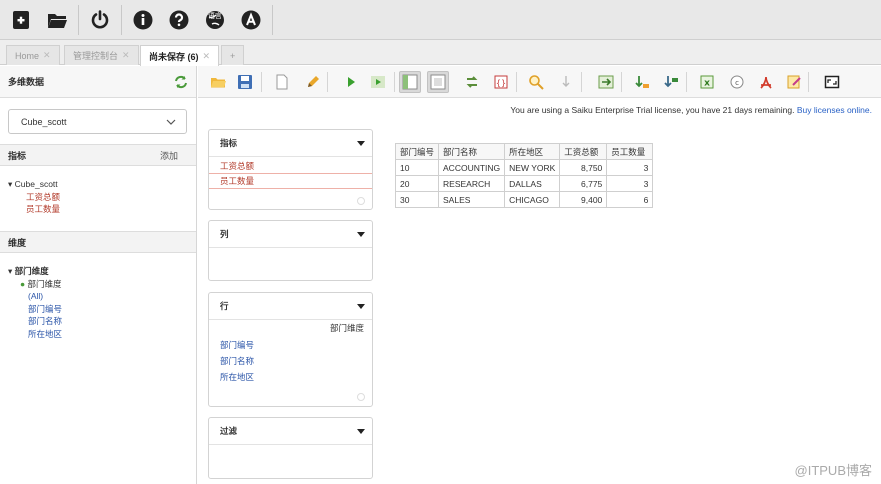 The width and height of the screenshot is (881, 484). I want to click on tab-unsaved-query: 尚未保存 (6) ✕, so click(180, 55).